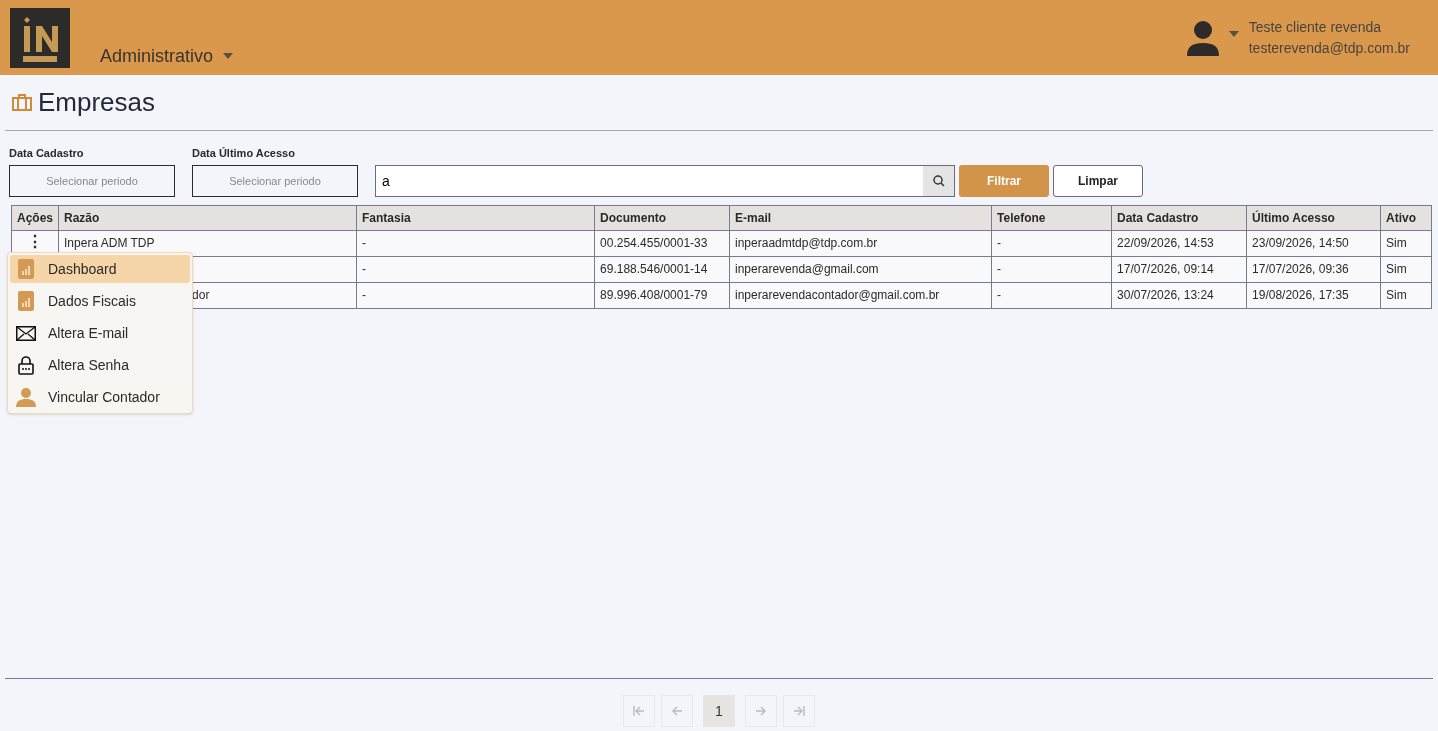 Image resolution: width=1438 pixels, height=731 pixels. What do you see at coordinates (662, 217) in the screenshot?
I see `column-header: Documento` at bounding box center [662, 217].